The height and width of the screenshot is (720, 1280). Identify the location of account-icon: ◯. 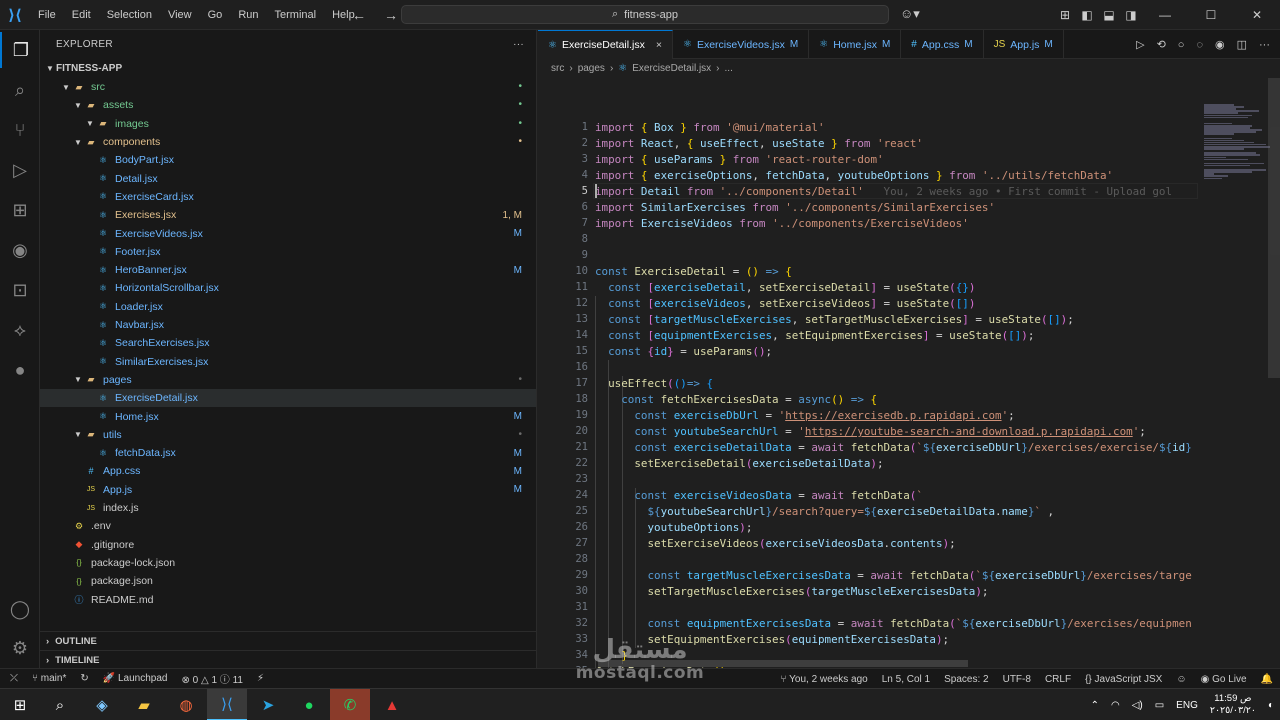
(20, 609).